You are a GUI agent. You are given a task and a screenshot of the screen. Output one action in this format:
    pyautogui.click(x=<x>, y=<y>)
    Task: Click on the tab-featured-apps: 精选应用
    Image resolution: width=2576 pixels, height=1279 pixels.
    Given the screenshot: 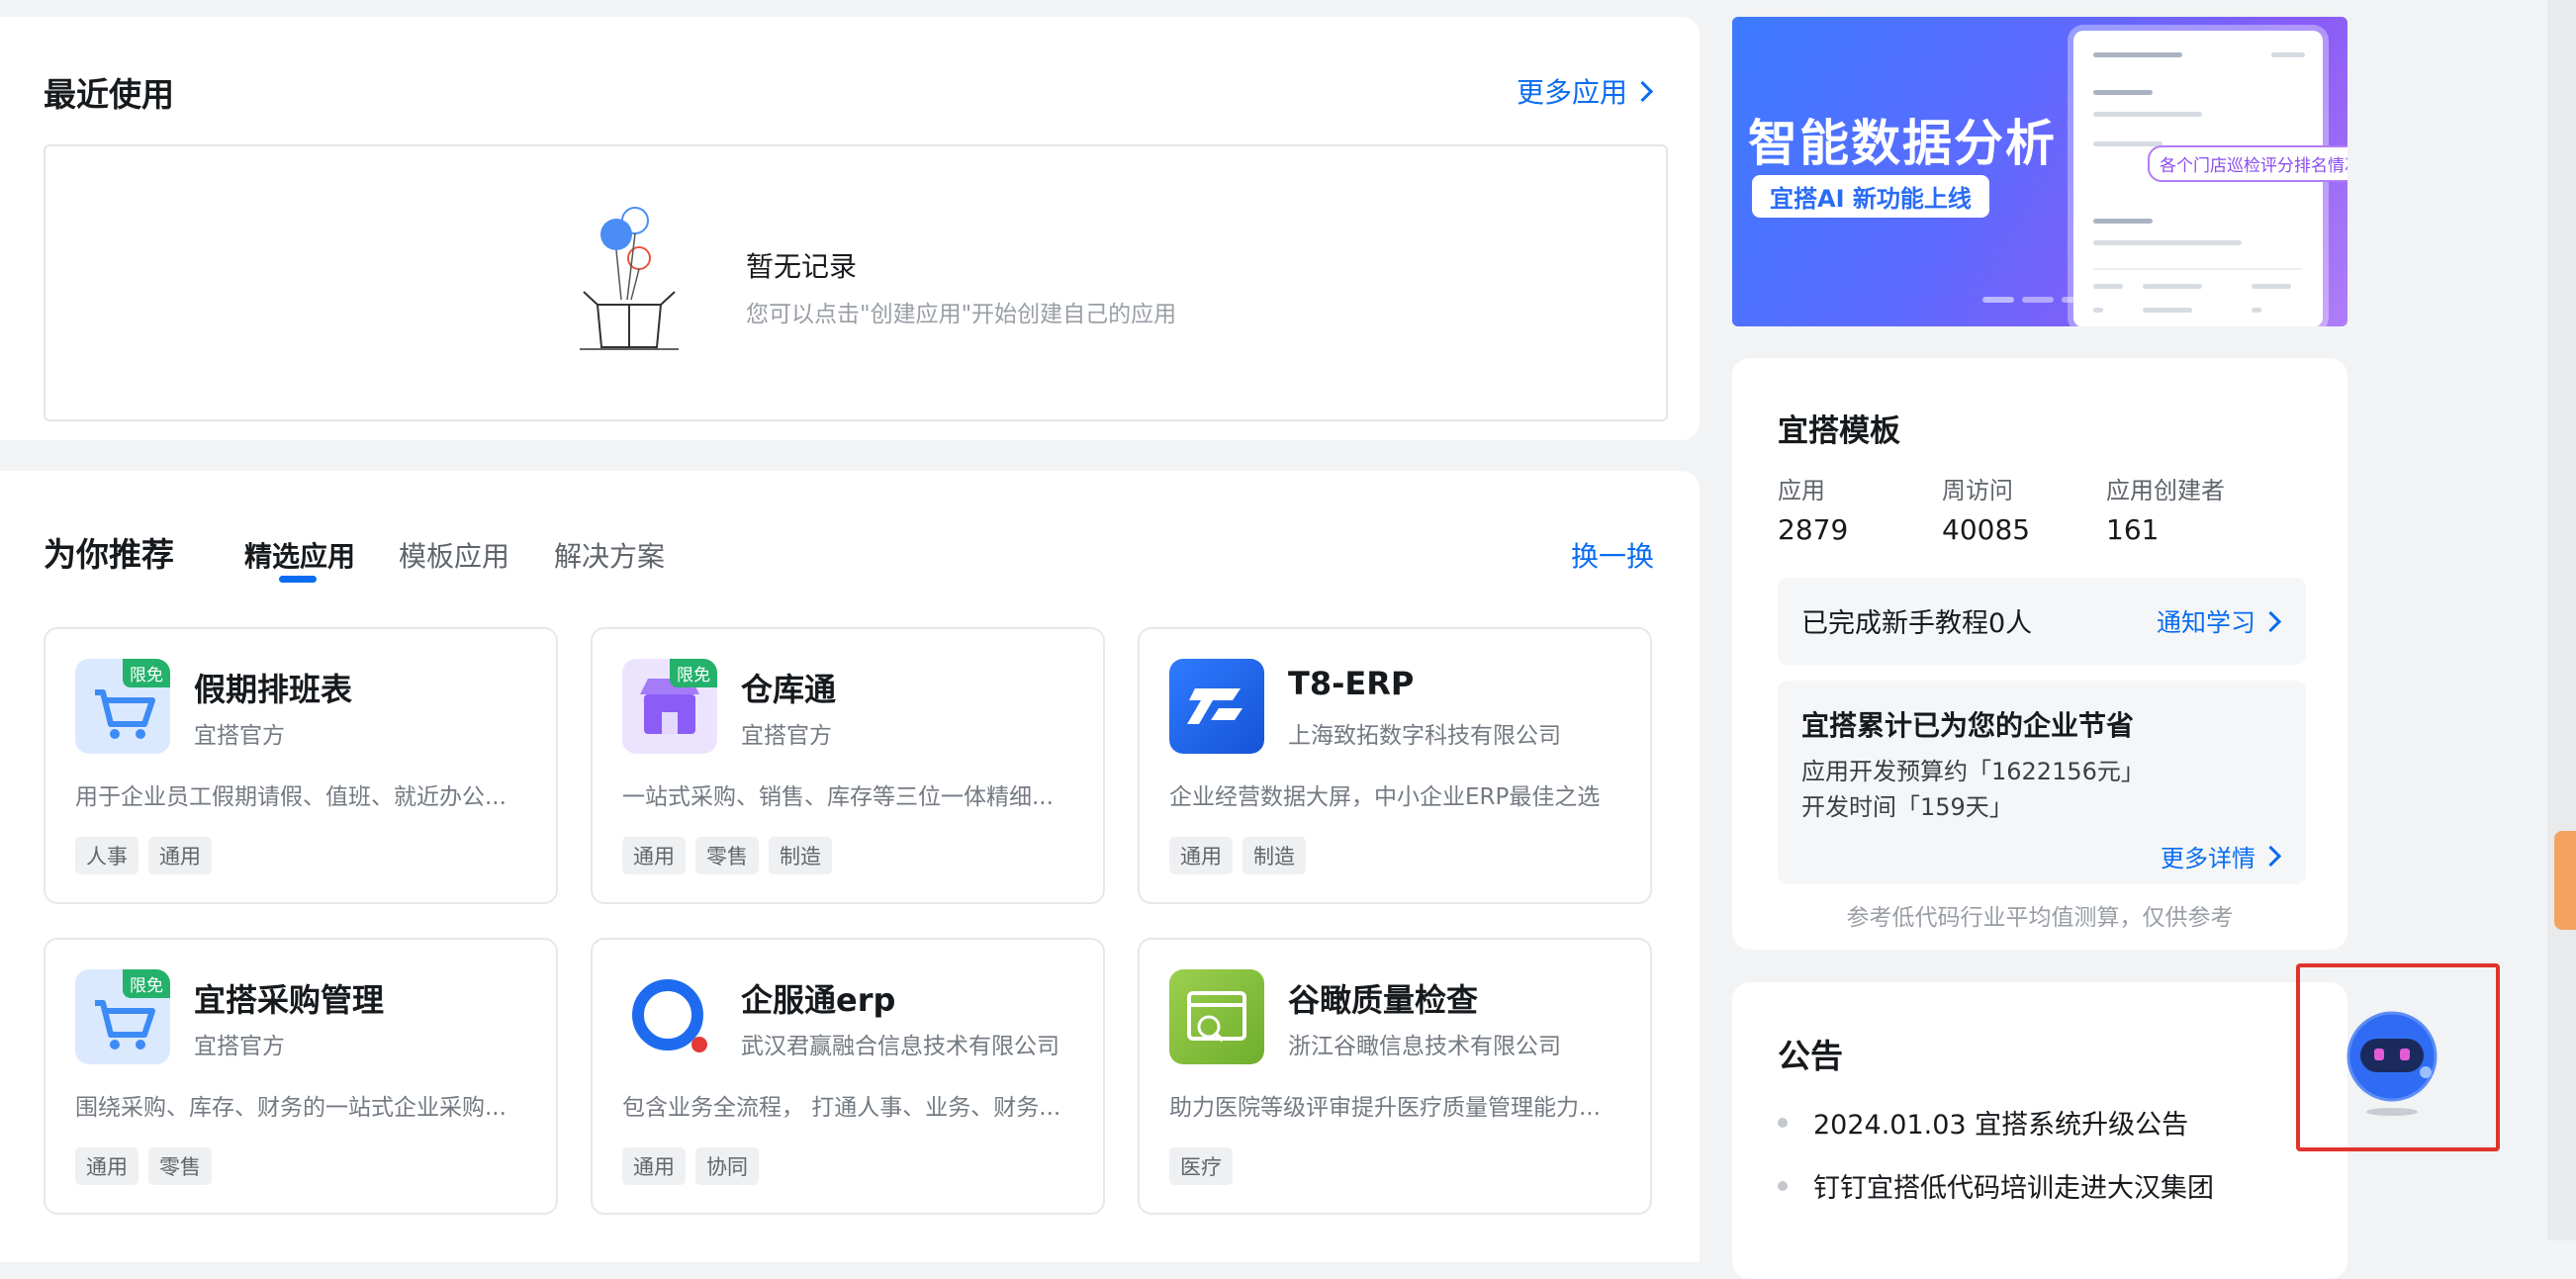 What is the action you would take?
    pyautogui.click(x=299, y=555)
    